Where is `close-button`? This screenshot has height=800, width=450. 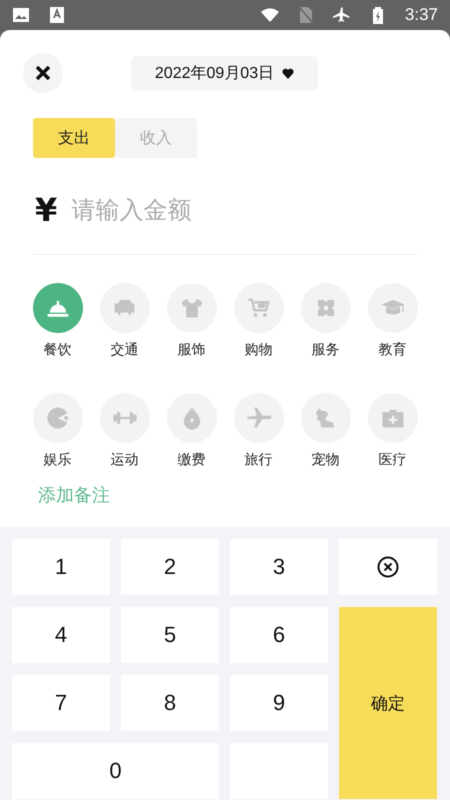 close-button is located at coordinates (43, 73).